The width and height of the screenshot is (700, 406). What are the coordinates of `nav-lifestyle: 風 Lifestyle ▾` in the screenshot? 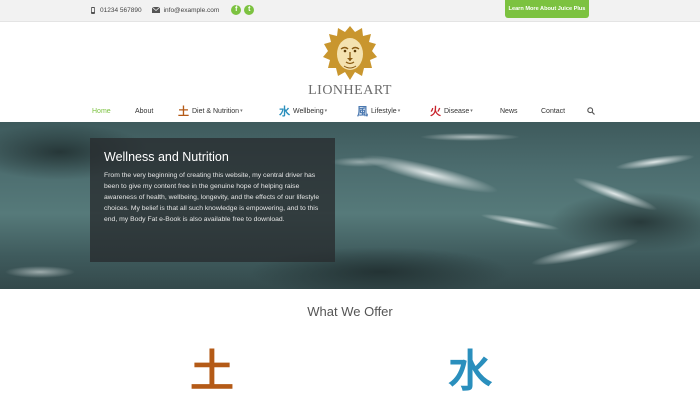 It's located at (378, 111).